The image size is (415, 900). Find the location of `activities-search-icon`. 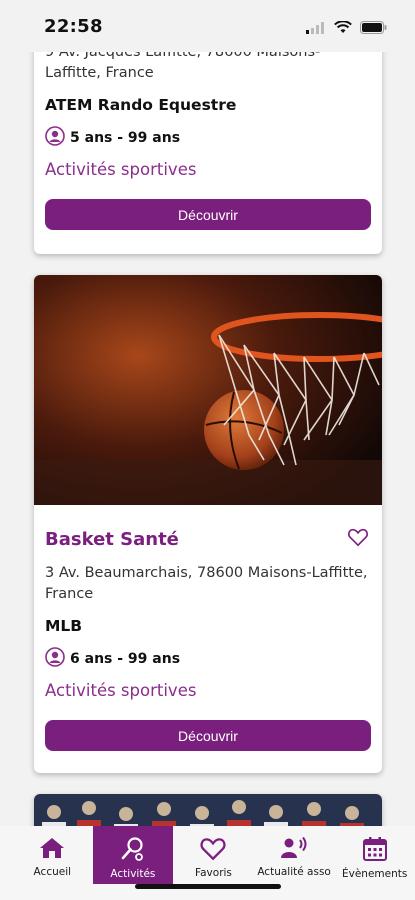

activities-search-icon is located at coordinates (133, 850).